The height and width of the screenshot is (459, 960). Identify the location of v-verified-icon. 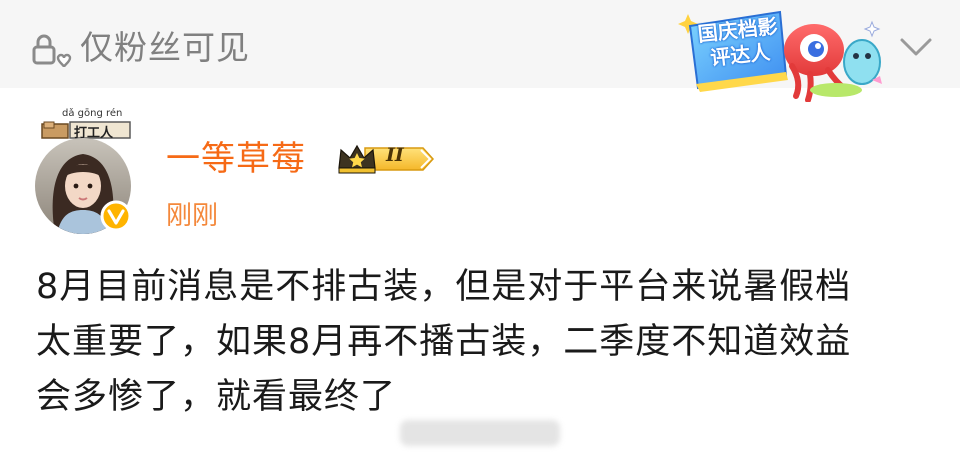
(116, 216).